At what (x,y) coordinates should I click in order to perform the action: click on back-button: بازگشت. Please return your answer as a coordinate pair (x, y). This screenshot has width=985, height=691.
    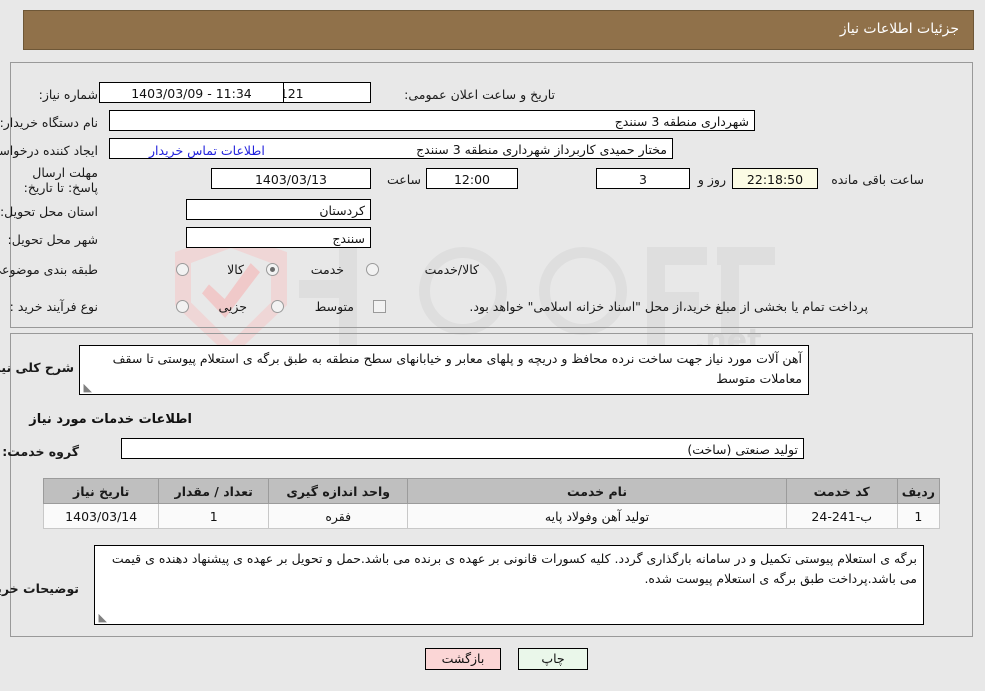
    Looking at the image, I should click on (464, 659).